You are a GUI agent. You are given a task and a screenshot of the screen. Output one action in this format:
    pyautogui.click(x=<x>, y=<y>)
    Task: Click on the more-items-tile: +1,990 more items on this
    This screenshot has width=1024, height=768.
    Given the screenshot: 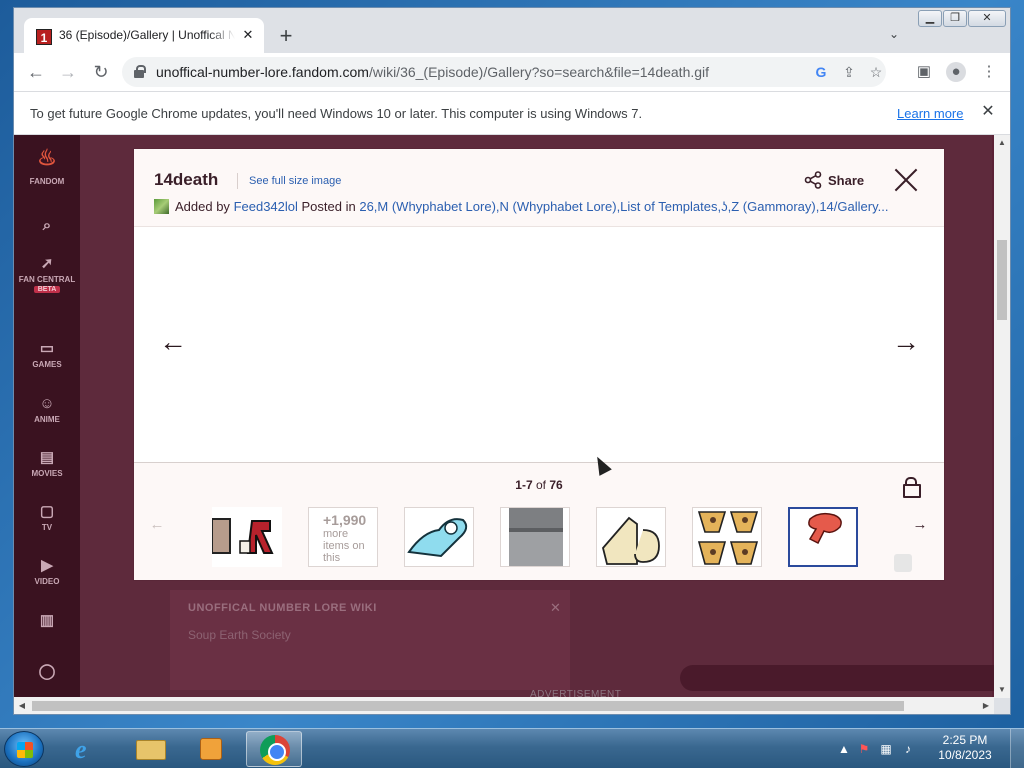 What is the action you would take?
    pyautogui.click(x=343, y=537)
    